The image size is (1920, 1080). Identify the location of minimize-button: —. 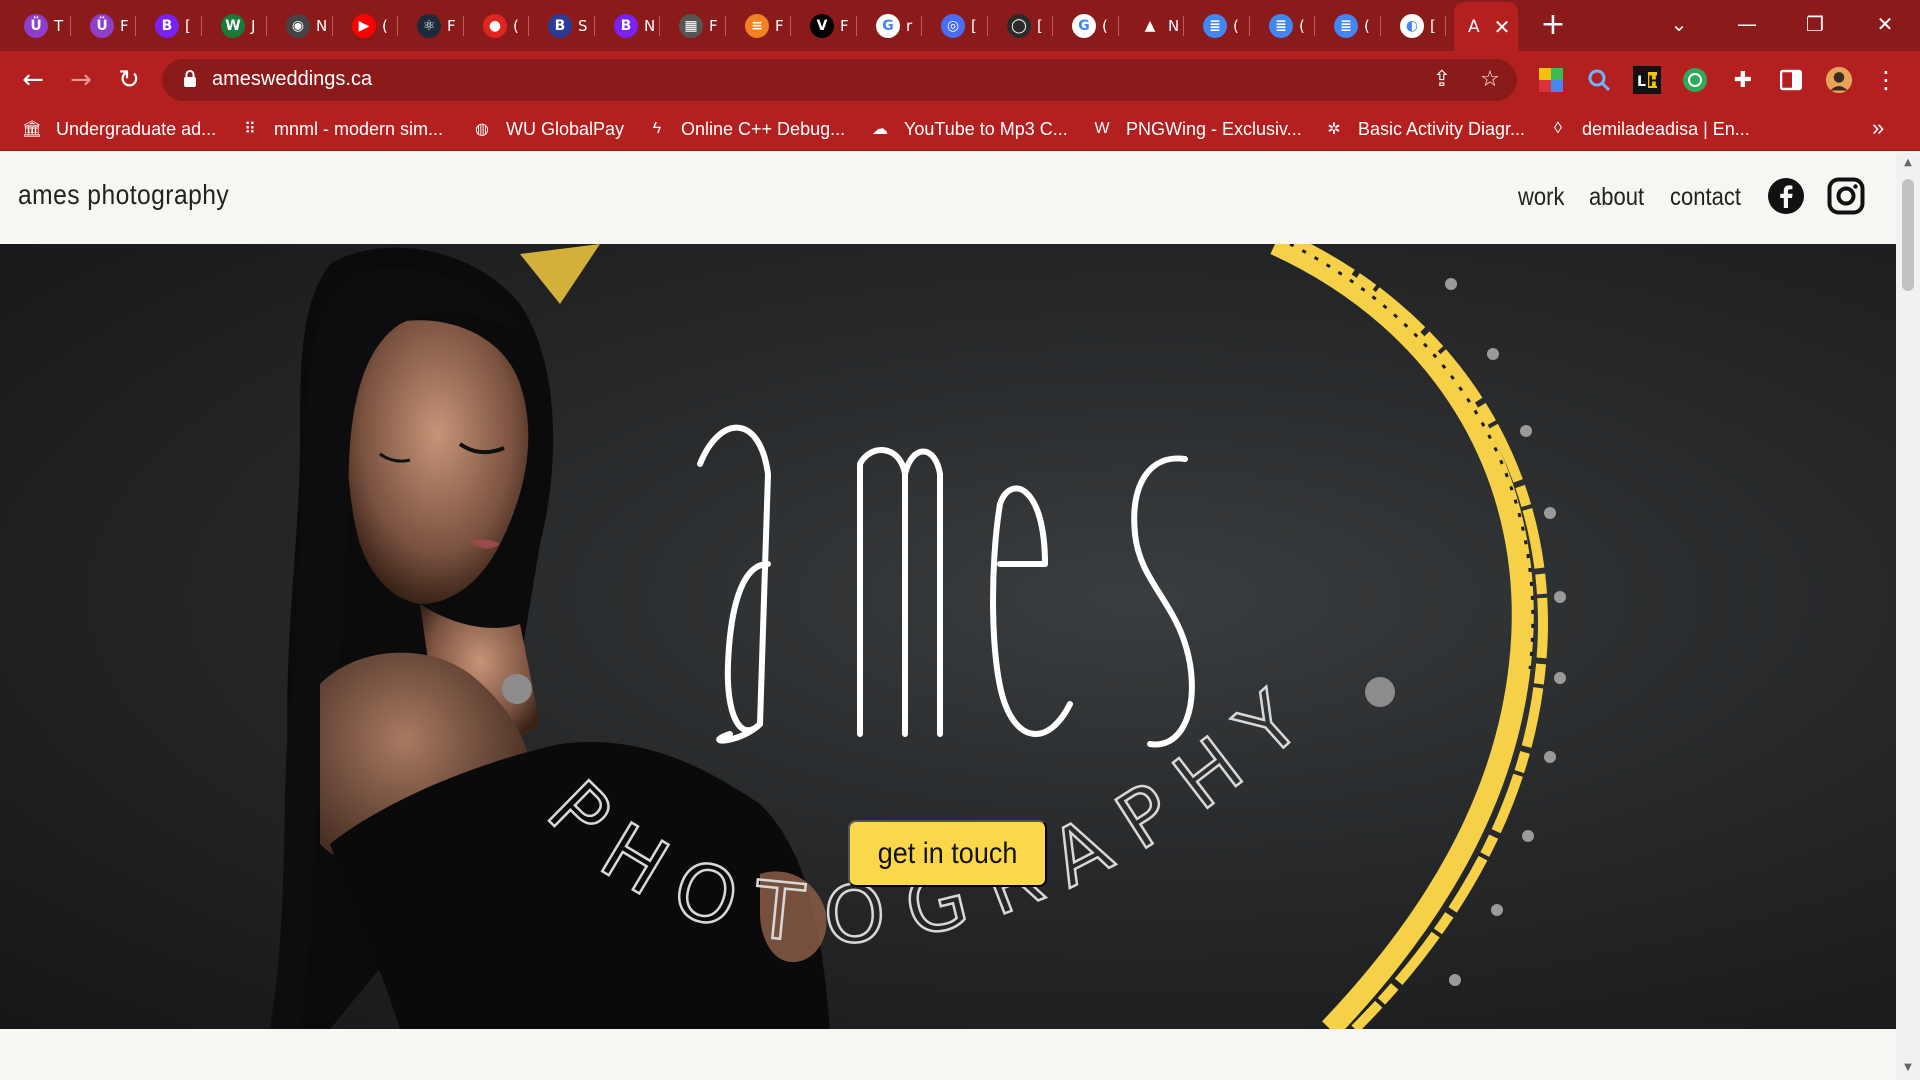
(1747, 24).